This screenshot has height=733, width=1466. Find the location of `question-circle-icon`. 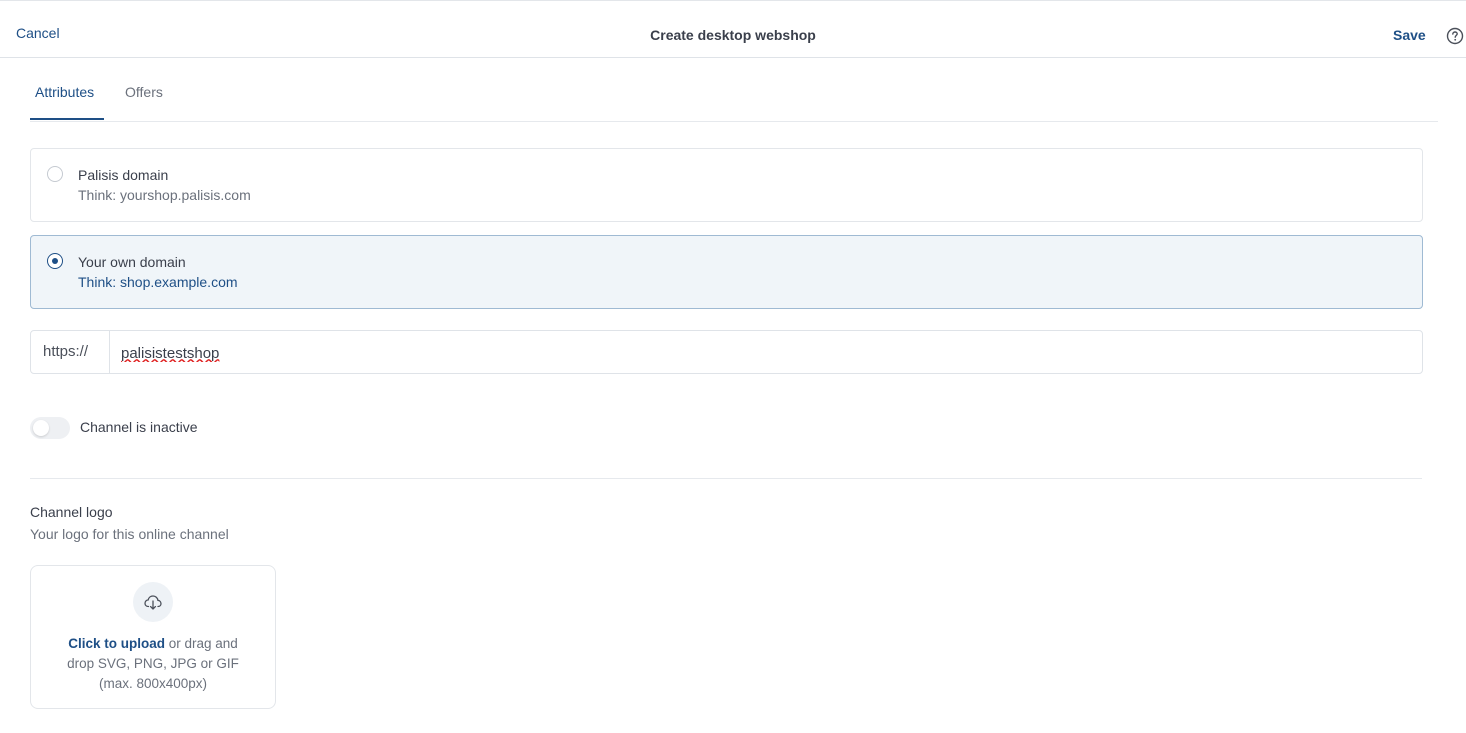

question-circle-icon is located at coordinates (1455, 36).